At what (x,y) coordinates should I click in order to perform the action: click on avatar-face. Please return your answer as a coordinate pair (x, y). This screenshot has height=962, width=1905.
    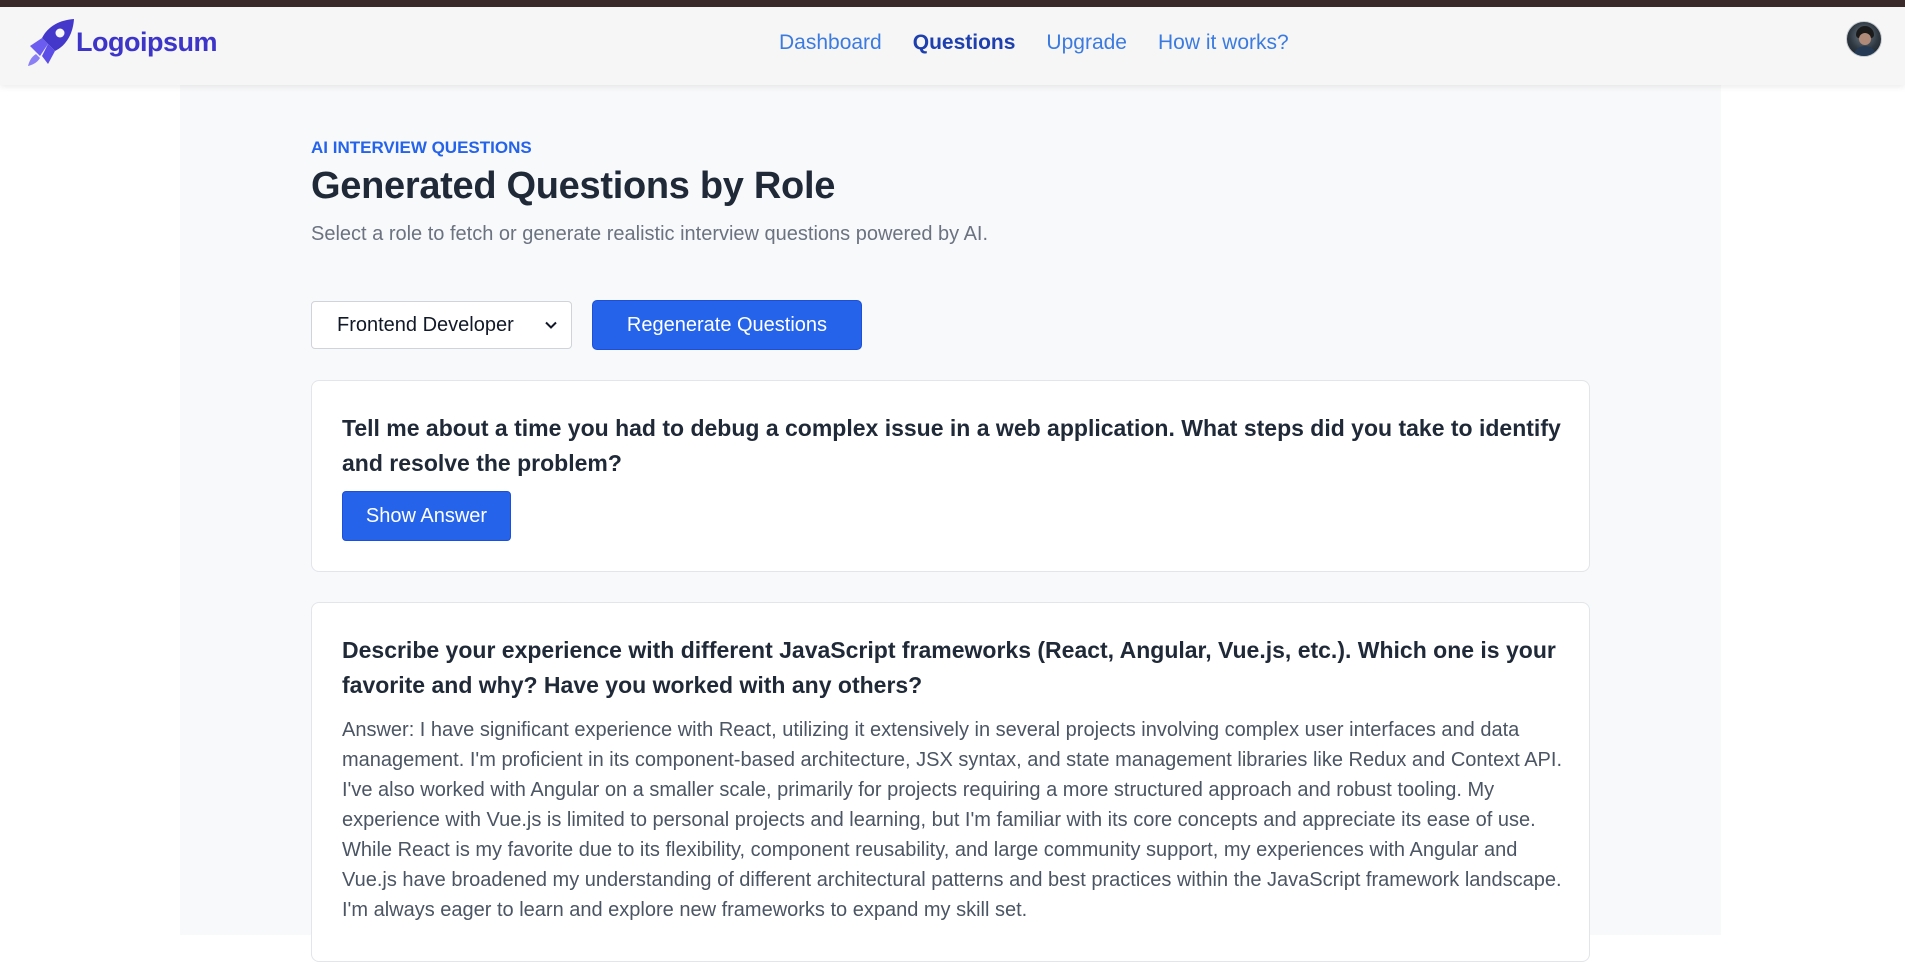
    Looking at the image, I should click on (1865, 39).